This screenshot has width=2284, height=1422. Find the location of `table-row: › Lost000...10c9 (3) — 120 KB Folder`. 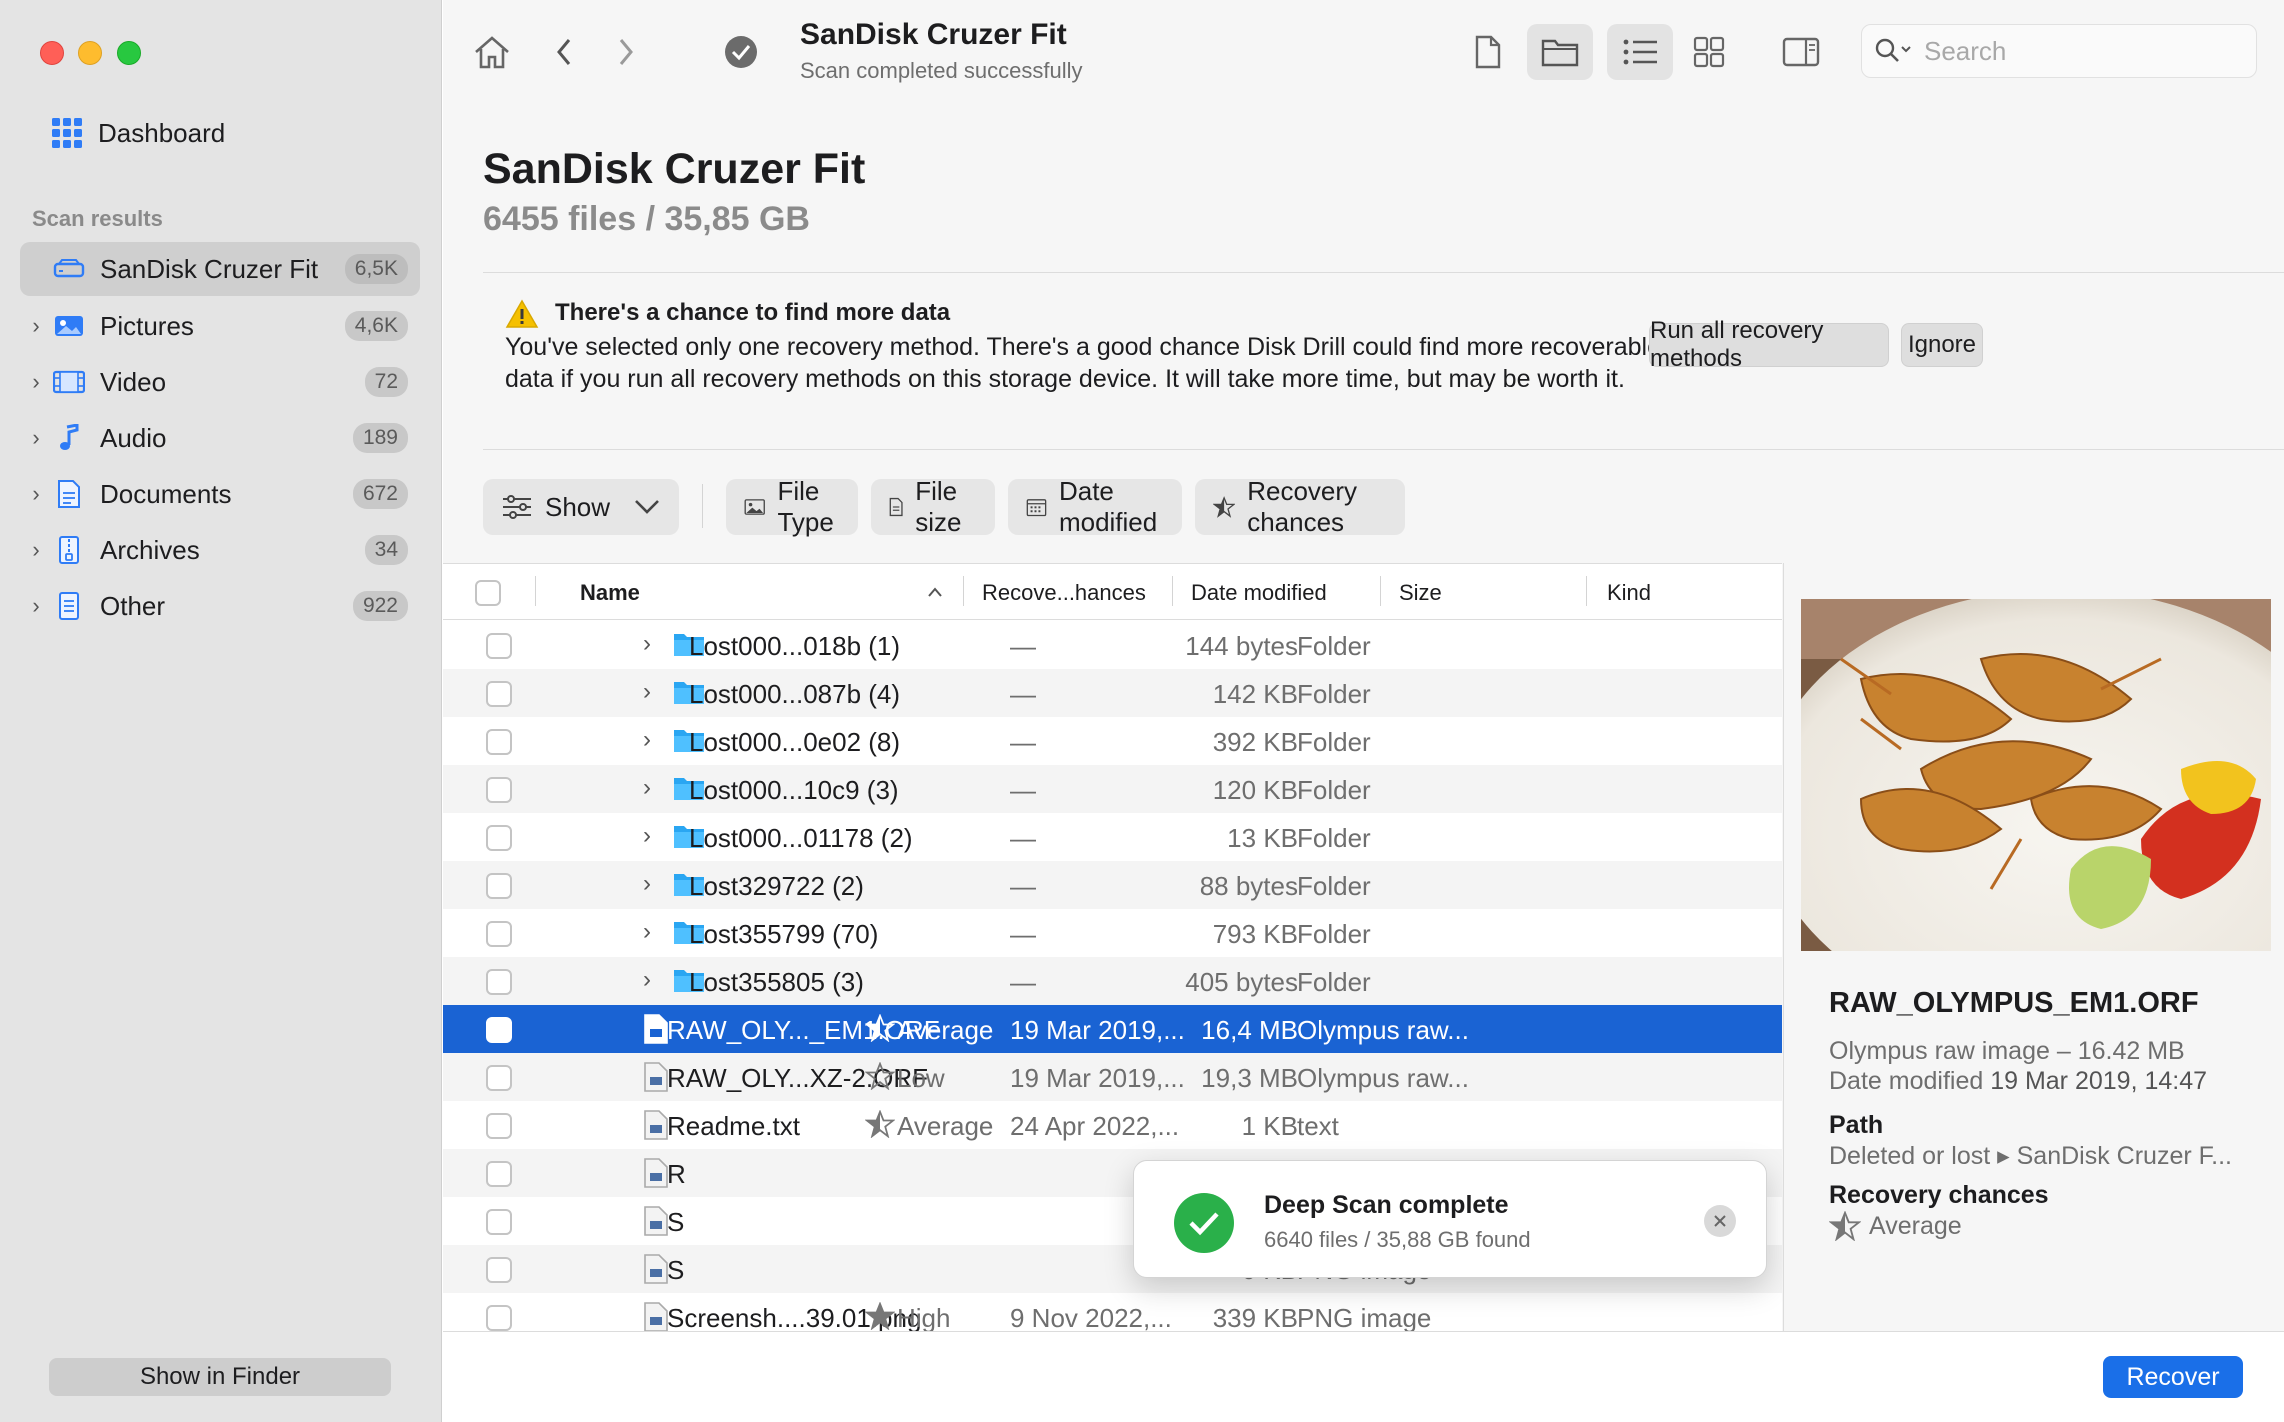

table-row: › Lost000...10c9 (3) — 120 KB Folder is located at coordinates (1112, 789).